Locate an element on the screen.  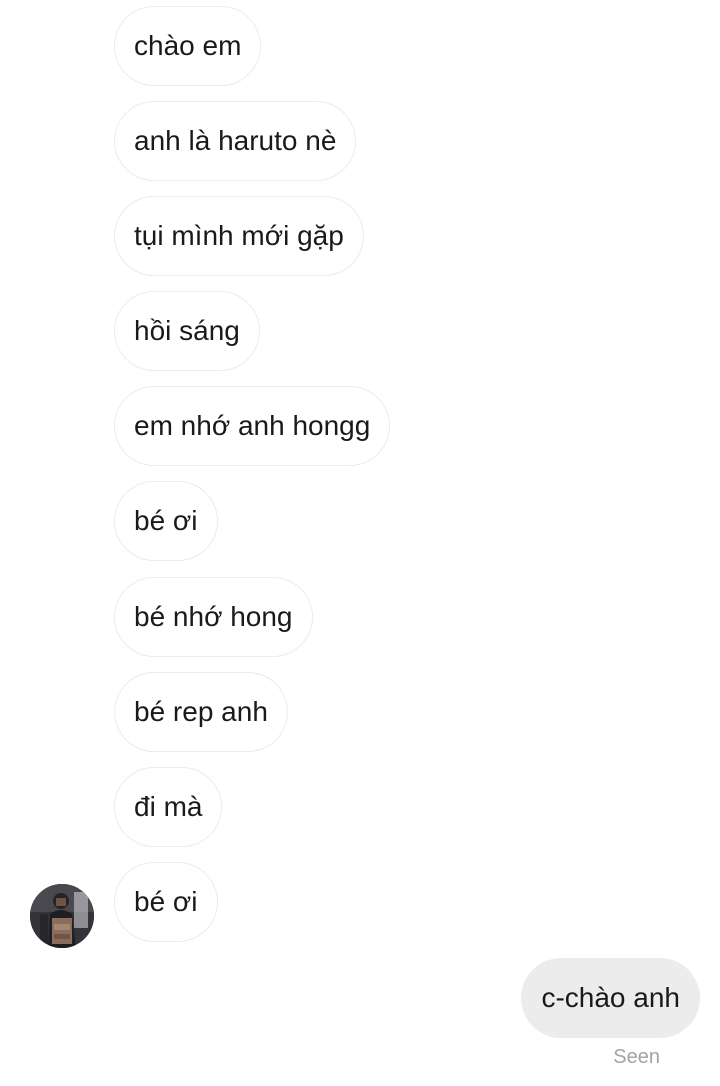
outgoing-message-bubble: c-chào anh is located at coordinates (610, 998).